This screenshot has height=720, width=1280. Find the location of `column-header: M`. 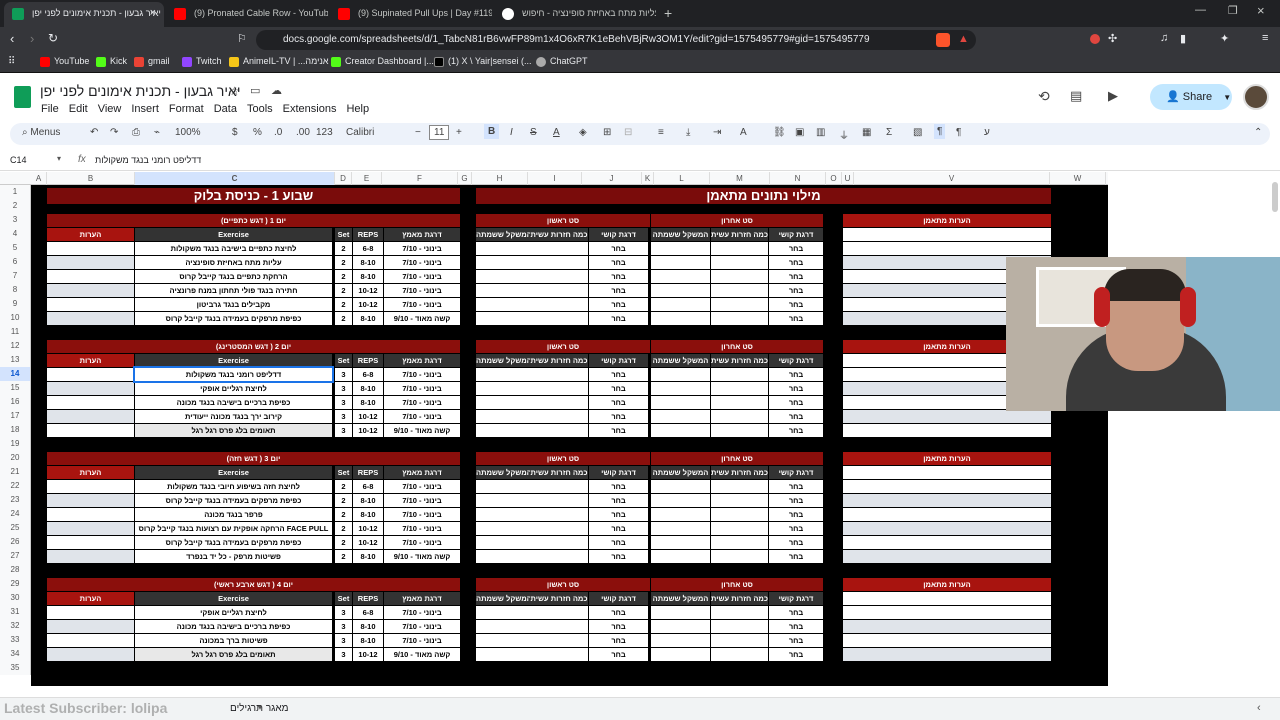

column-header: M is located at coordinates (740, 178).